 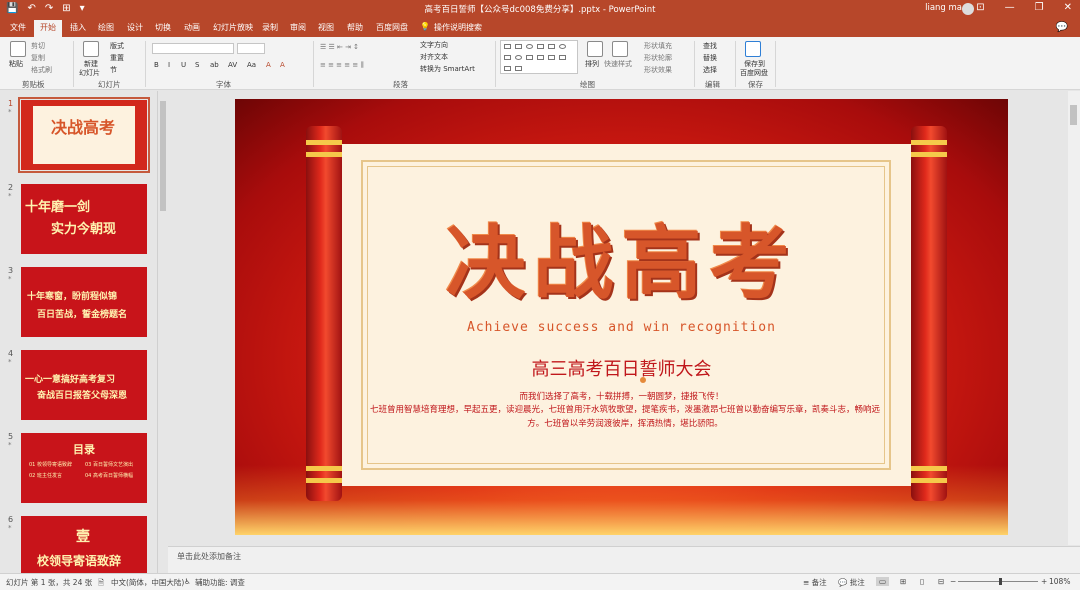 I want to click on tab-transitions: 切换, so click(x=163, y=27).